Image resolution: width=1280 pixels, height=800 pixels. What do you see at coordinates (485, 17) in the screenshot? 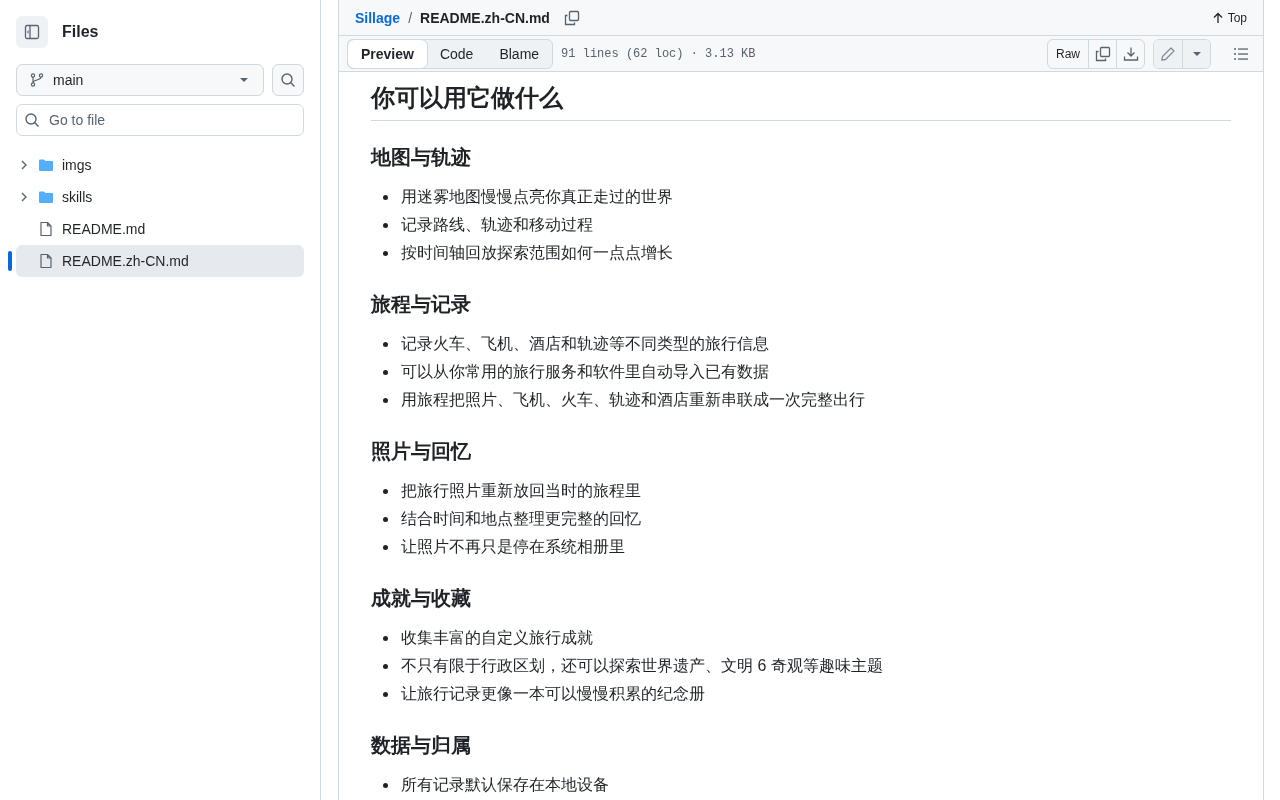
I see `file-name: README.zh-CN.md` at bounding box center [485, 17].